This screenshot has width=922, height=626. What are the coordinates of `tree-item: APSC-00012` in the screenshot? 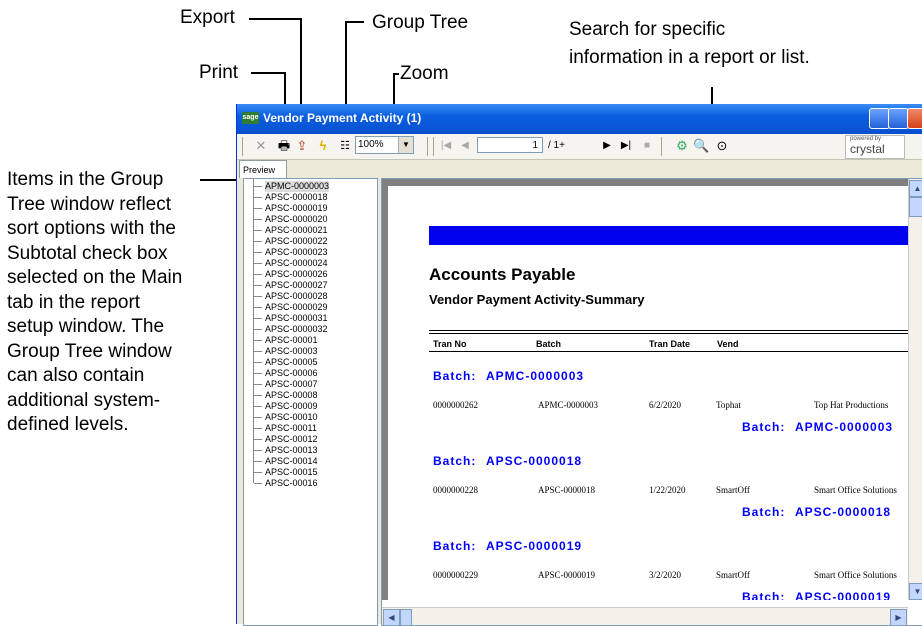 It's located at (291, 439).